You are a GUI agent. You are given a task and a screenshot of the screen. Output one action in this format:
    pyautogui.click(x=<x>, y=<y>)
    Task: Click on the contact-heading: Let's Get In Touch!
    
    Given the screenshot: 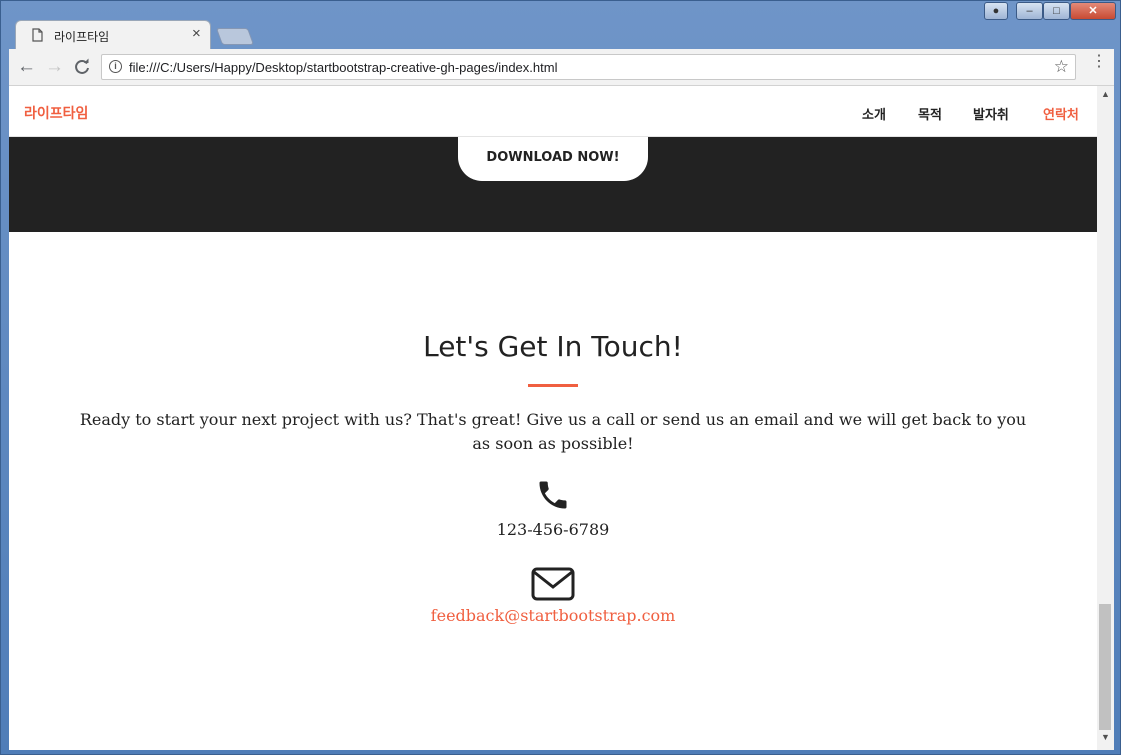 What is the action you would take?
    pyautogui.click(x=553, y=346)
    